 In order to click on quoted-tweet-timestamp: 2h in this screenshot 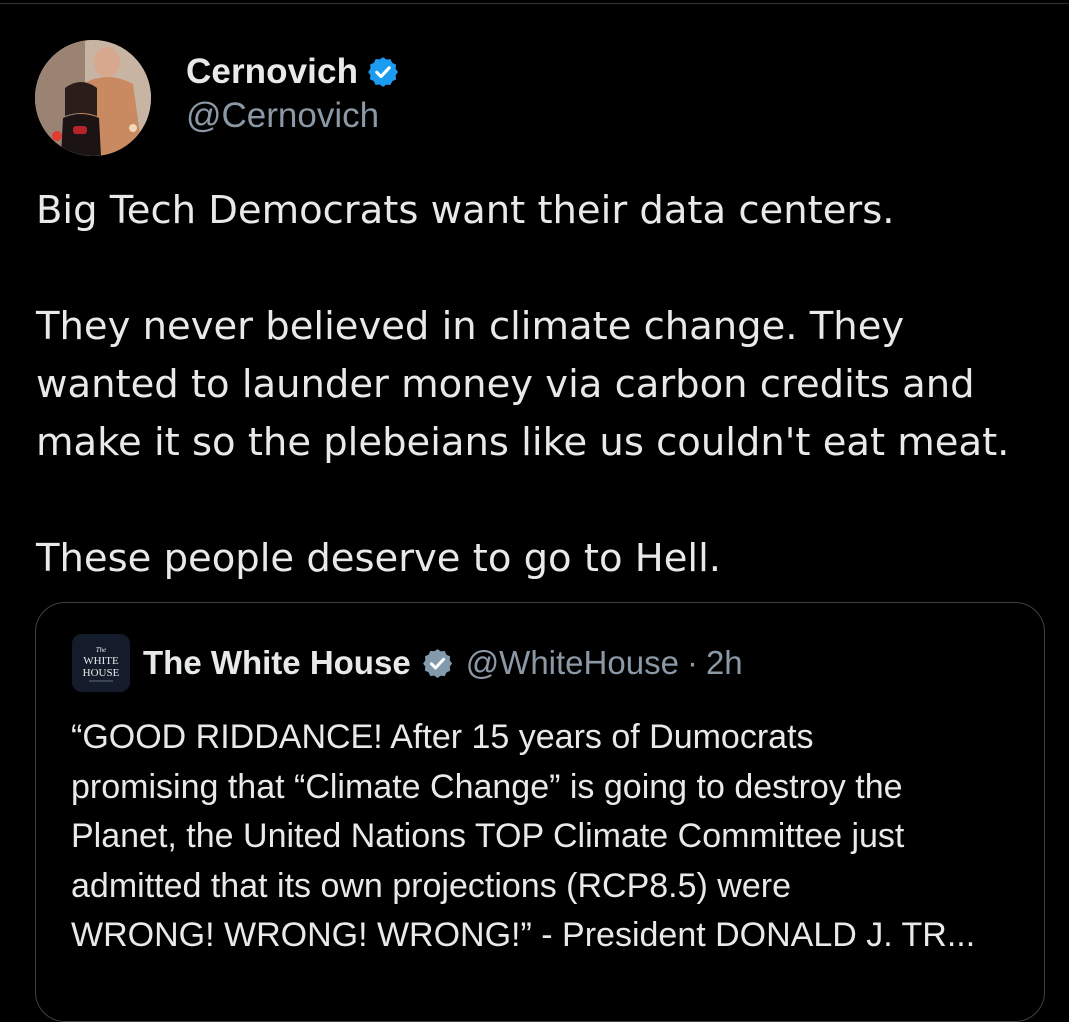, I will do `click(724, 663)`.